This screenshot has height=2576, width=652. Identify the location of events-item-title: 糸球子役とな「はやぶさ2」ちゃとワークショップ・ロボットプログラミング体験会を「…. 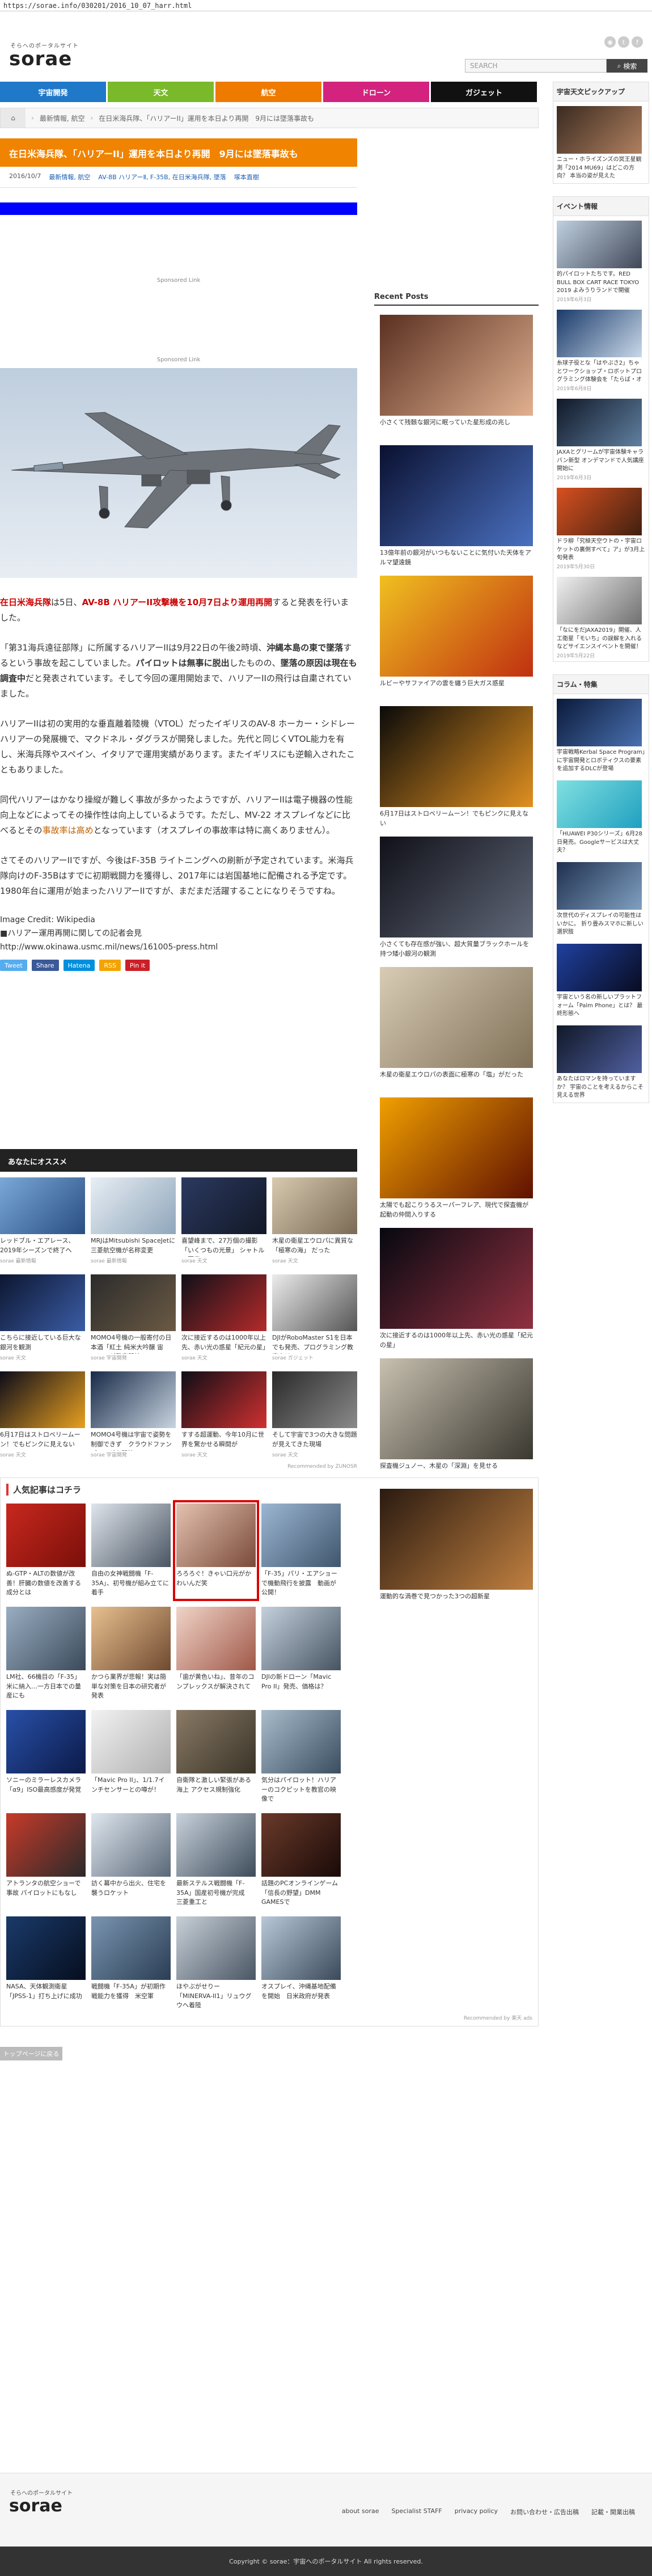
(601, 373).